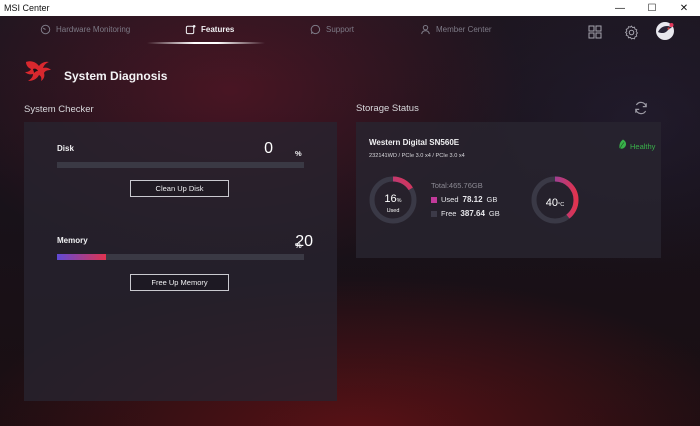  I want to click on tab-hardware-monitoring: Hardware Monitoring, so click(85, 29).